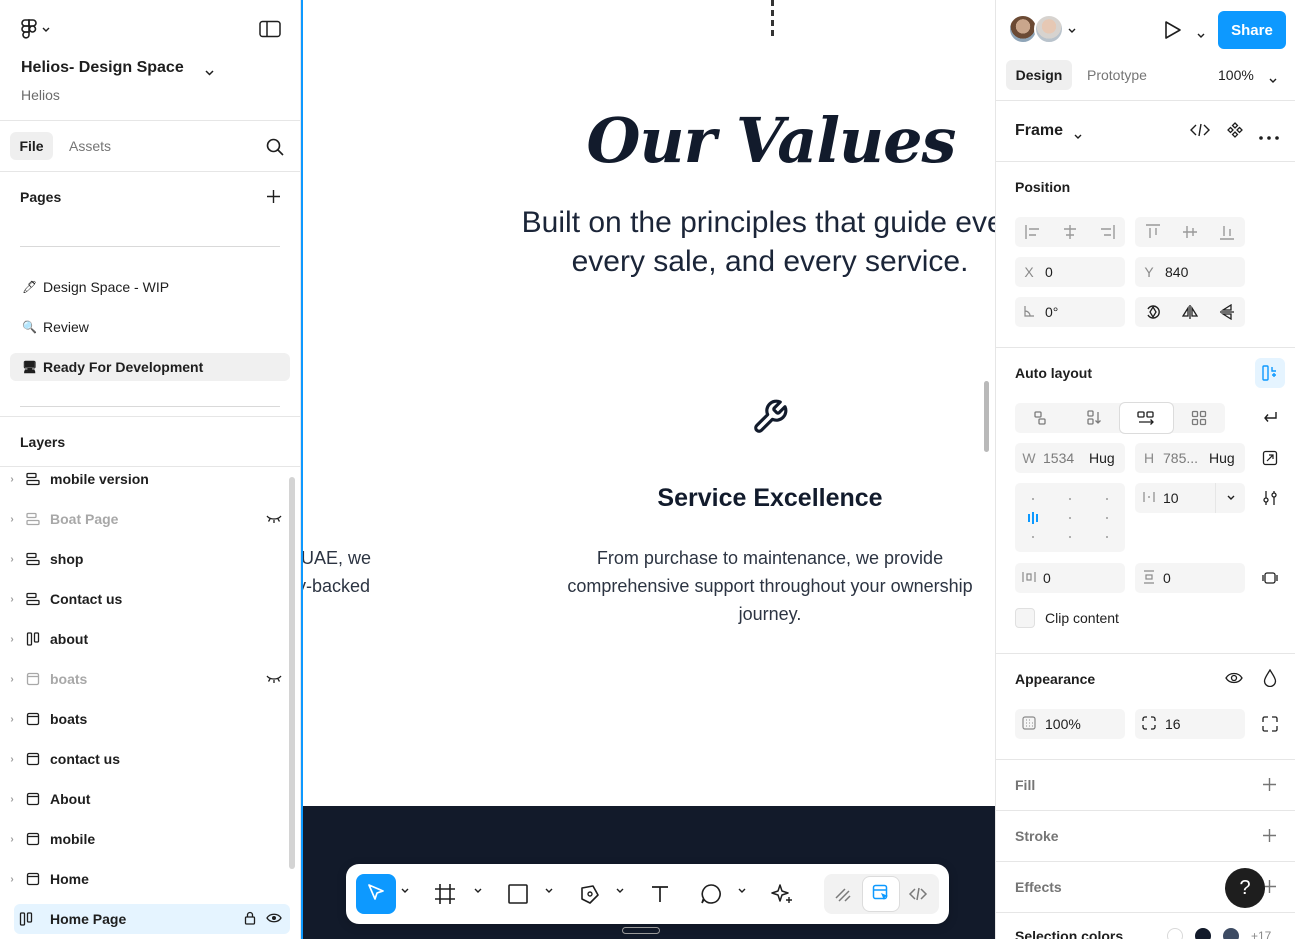 The height and width of the screenshot is (939, 1295). I want to click on file-title: Helios- Design Space, so click(102, 68).